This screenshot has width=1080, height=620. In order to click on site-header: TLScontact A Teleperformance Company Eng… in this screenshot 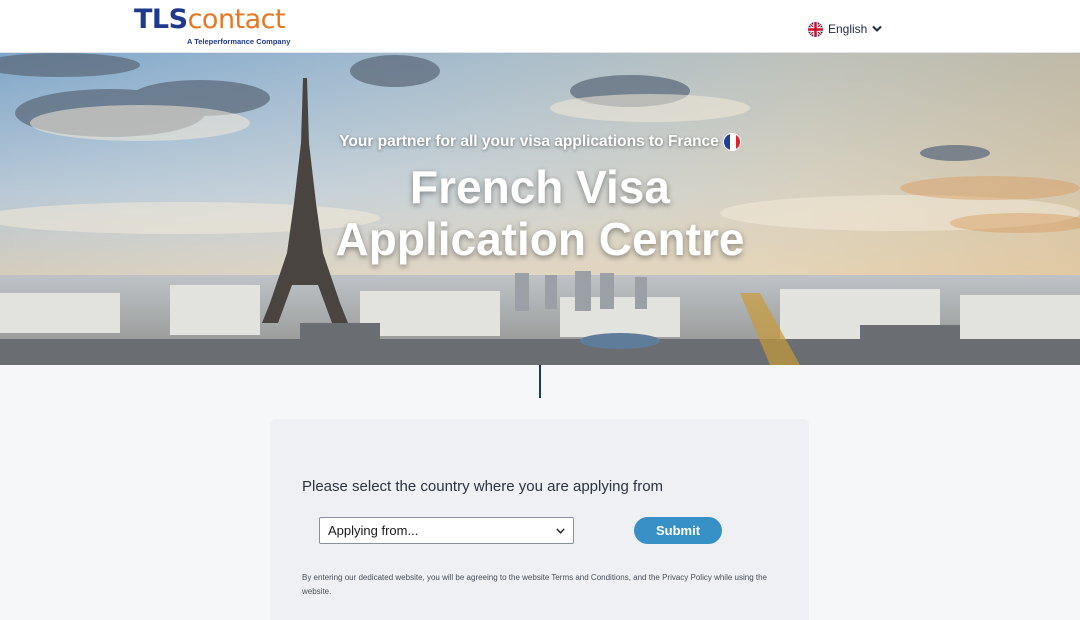, I will do `click(540, 26)`.